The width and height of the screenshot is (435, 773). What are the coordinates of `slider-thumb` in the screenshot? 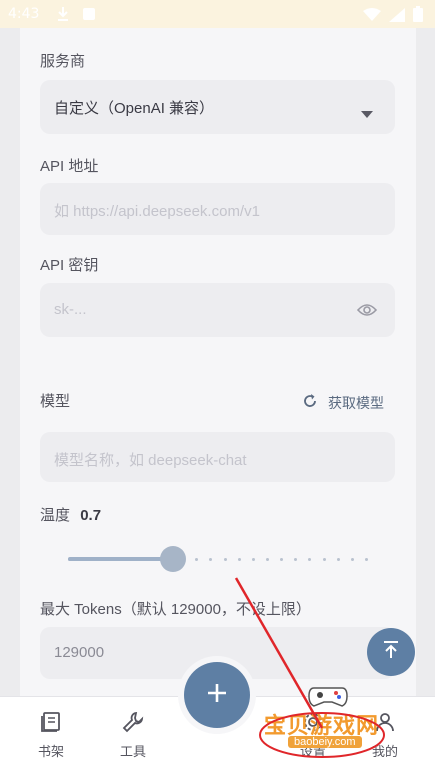 It's located at (173, 559).